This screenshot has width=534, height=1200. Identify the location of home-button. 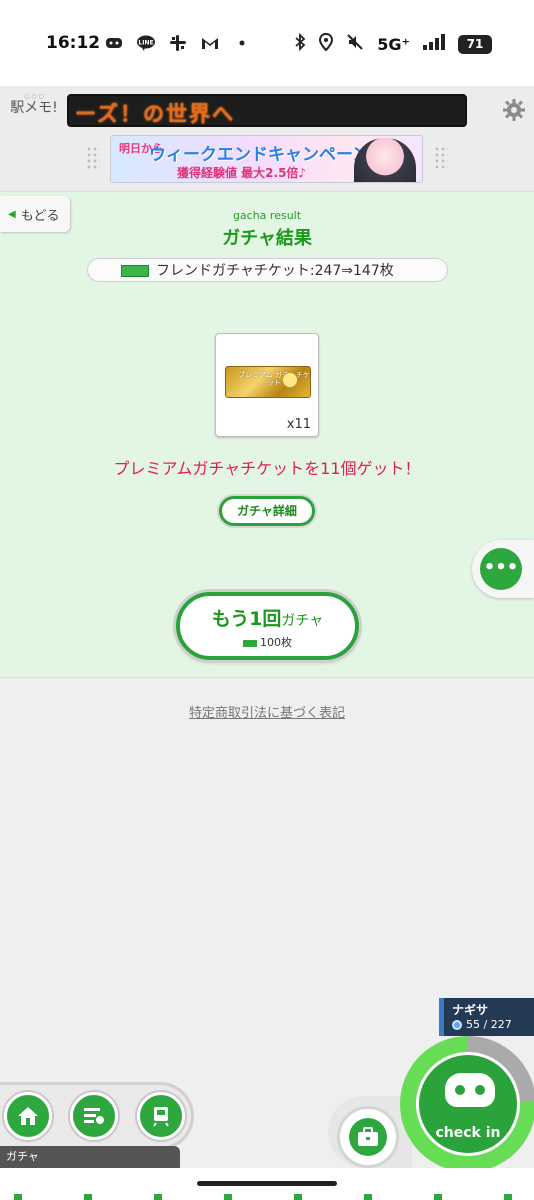
(28, 1116).